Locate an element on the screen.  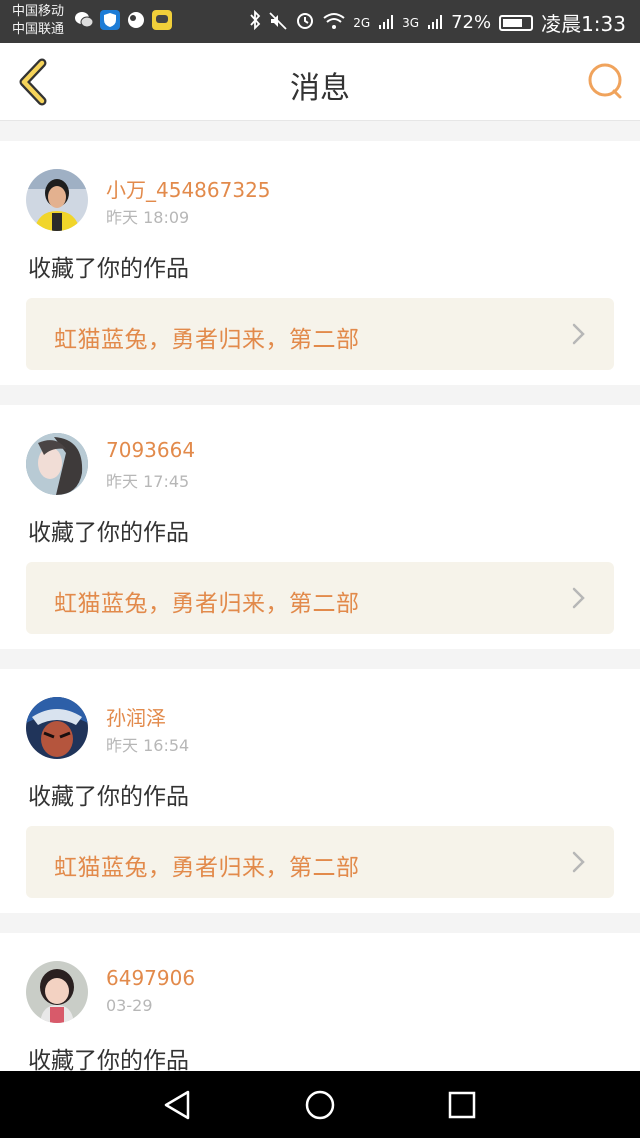
triangle-back-icon is located at coordinates (177, 1105).